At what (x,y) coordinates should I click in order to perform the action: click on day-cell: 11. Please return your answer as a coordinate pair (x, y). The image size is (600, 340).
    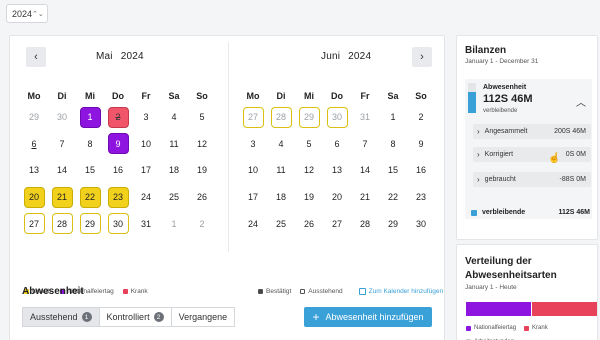
    Looking at the image, I should click on (174, 144).